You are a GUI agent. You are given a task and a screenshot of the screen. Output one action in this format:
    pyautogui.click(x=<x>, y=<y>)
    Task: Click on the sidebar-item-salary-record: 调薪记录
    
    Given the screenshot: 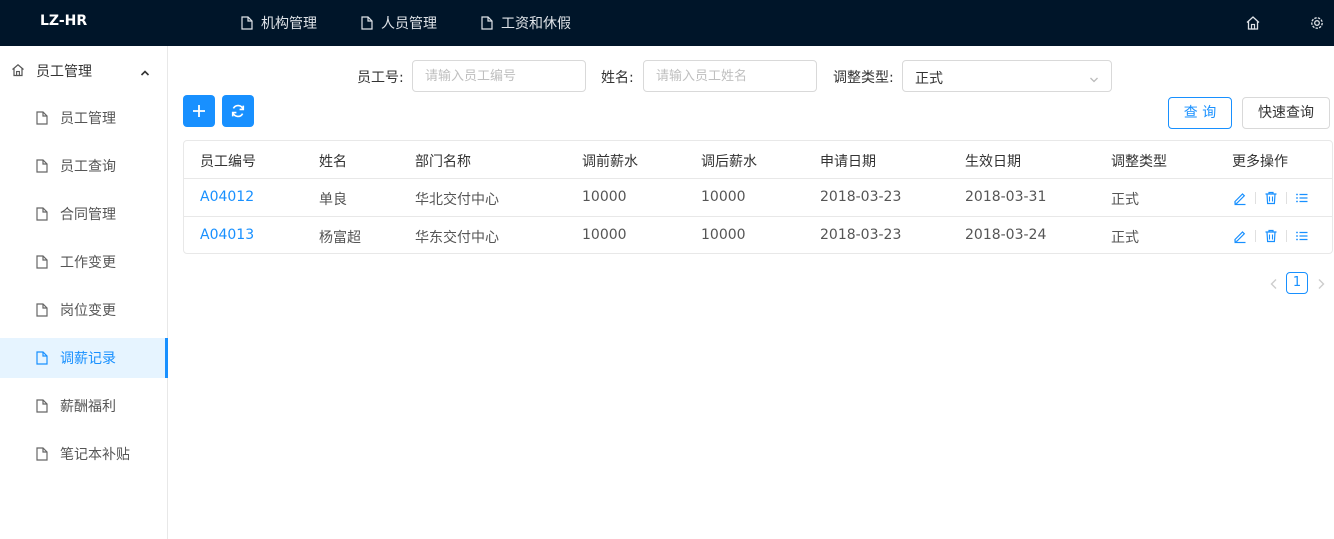 What is the action you would take?
    pyautogui.click(x=84, y=358)
    